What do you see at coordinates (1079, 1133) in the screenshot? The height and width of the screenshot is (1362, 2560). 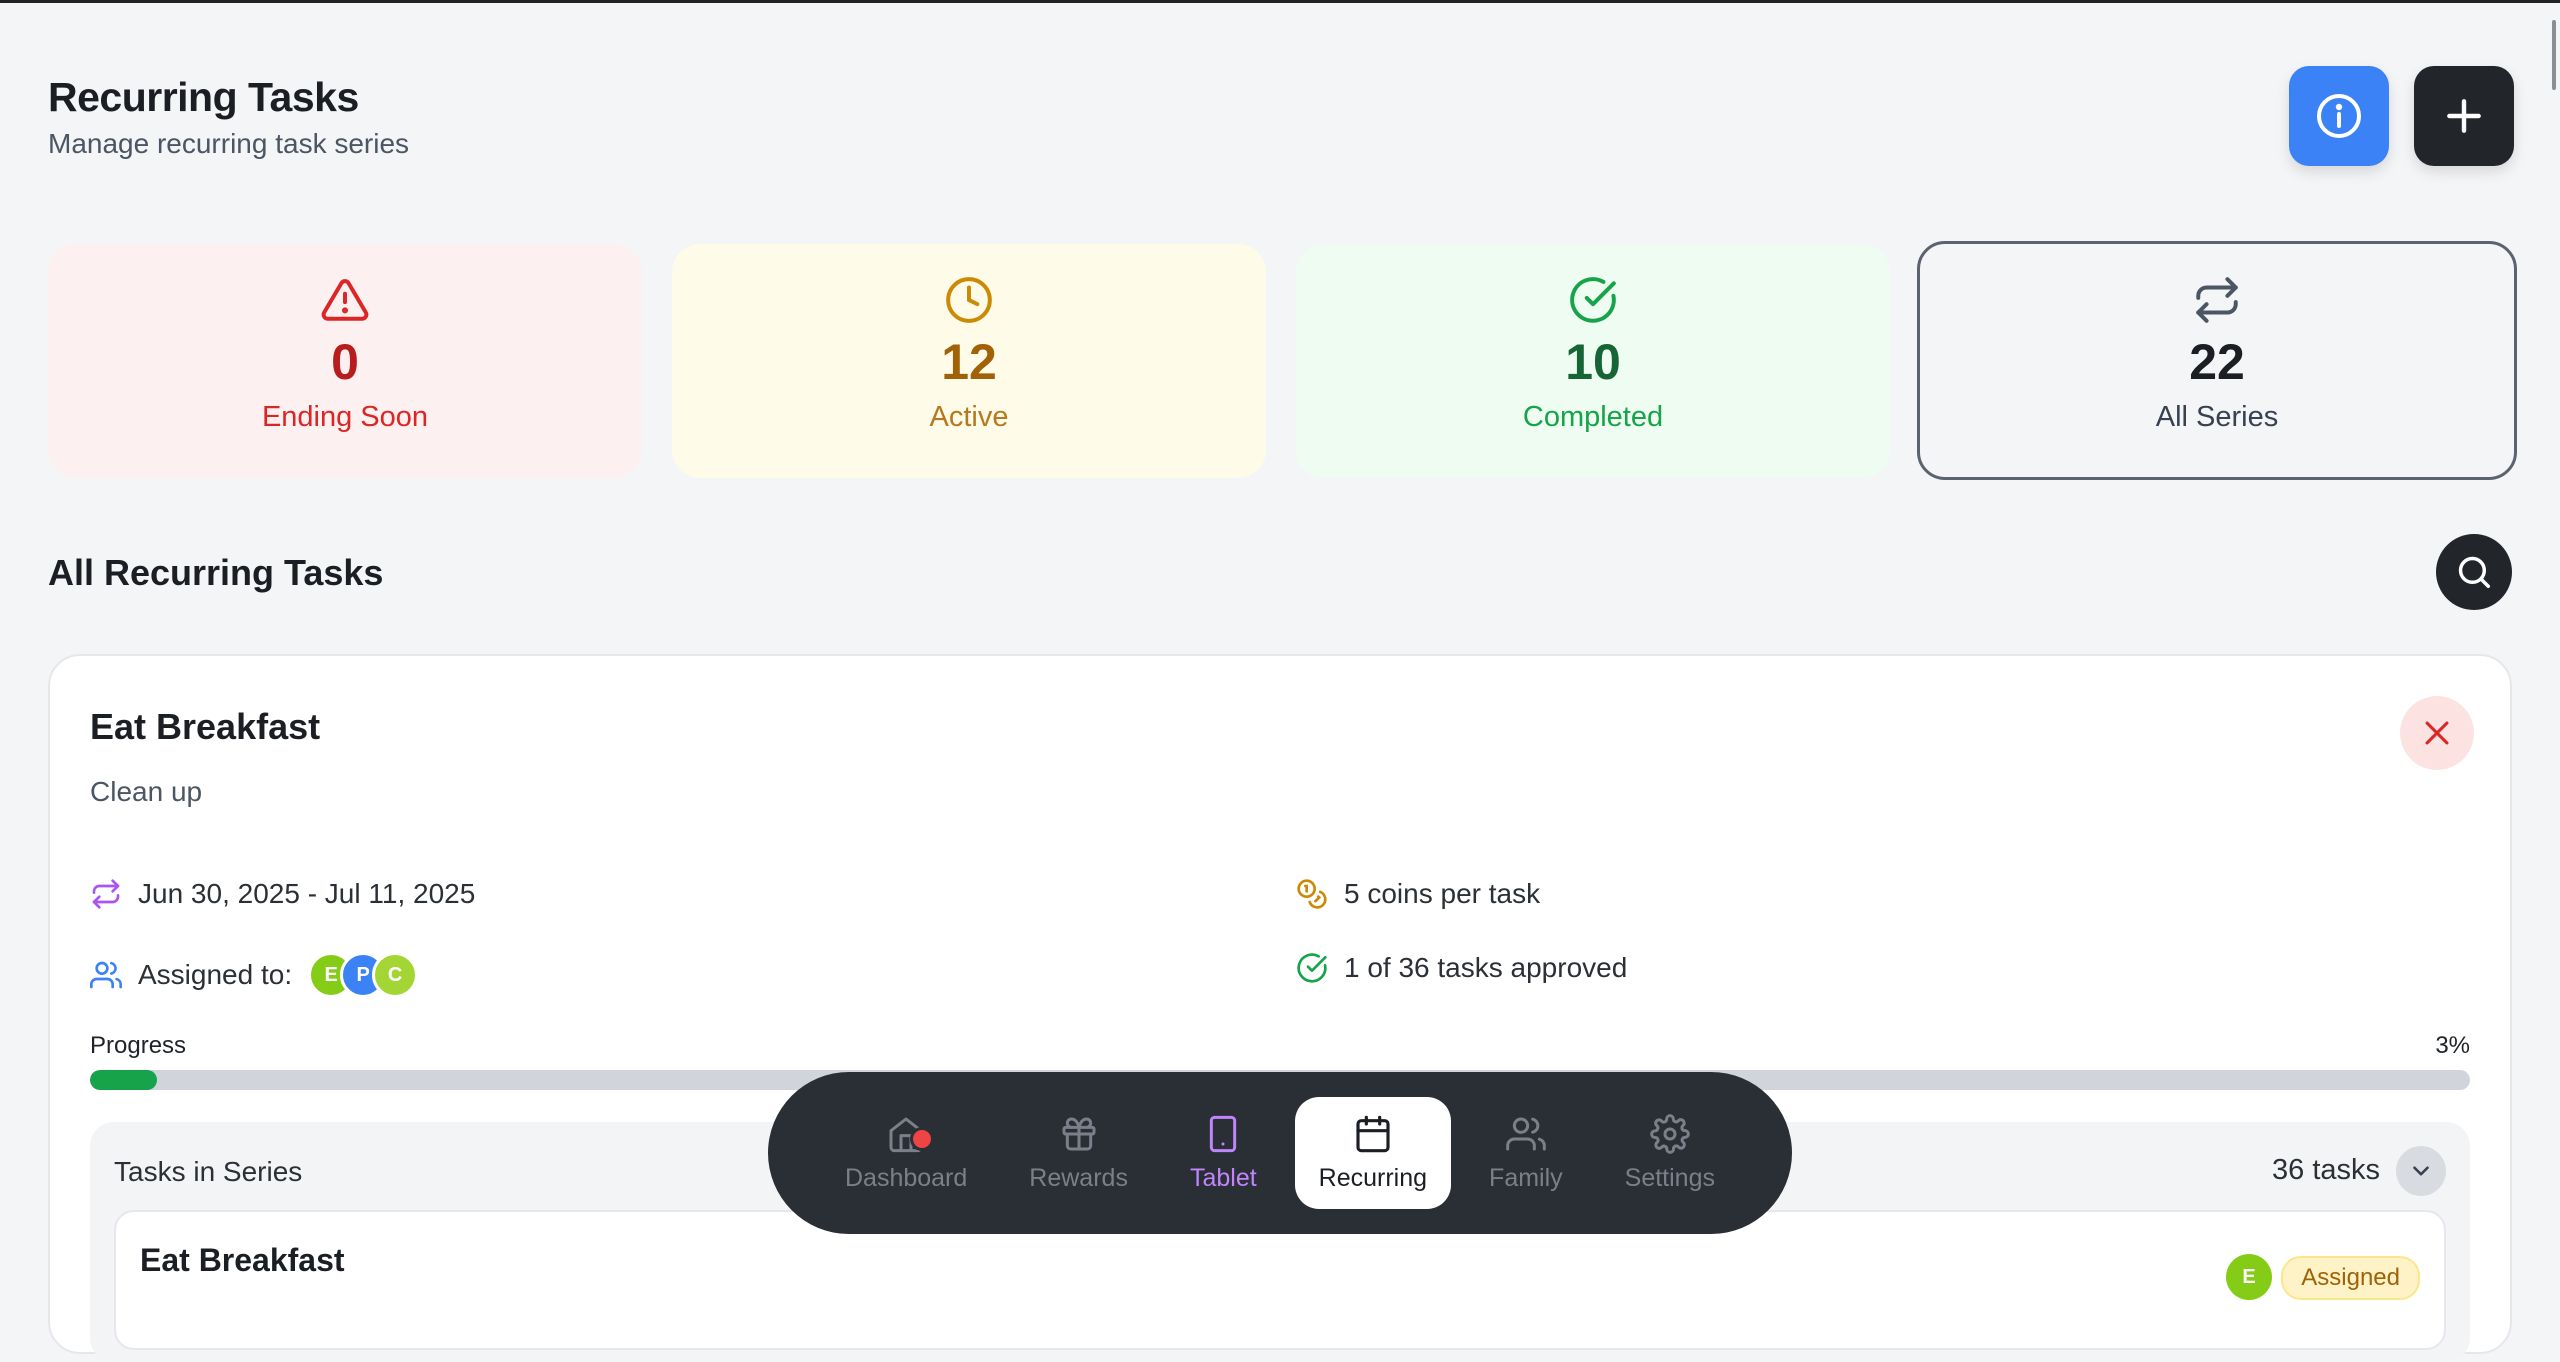 I see `gift-icon` at bounding box center [1079, 1133].